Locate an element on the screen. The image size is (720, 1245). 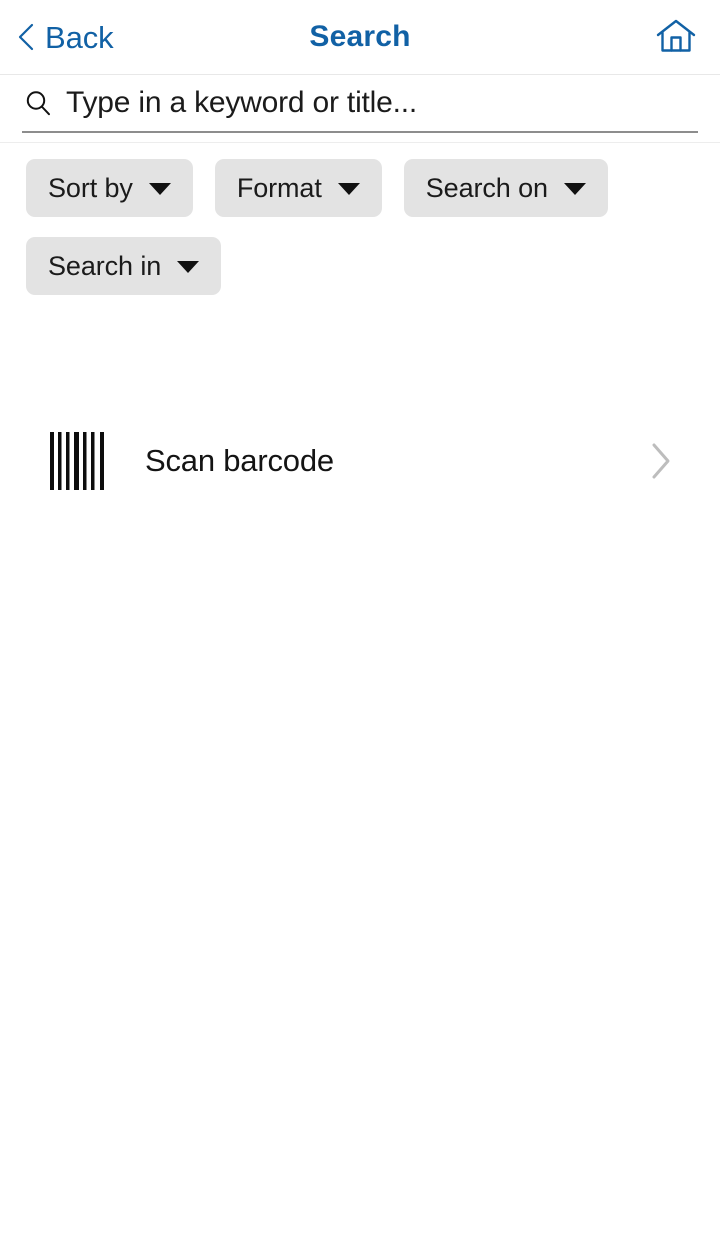
filter-chip-format: Format is located at coordinates (298, 188).